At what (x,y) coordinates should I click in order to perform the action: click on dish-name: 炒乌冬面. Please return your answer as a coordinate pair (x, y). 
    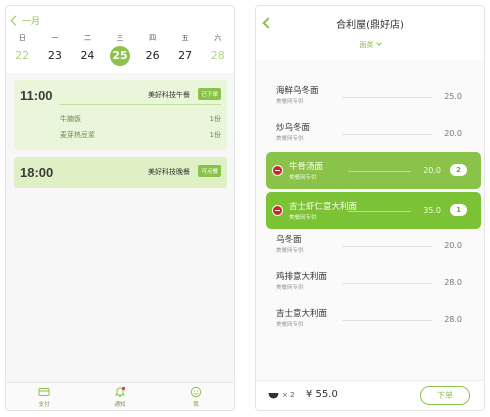
    Looking at the image, I should click on (293, 128).